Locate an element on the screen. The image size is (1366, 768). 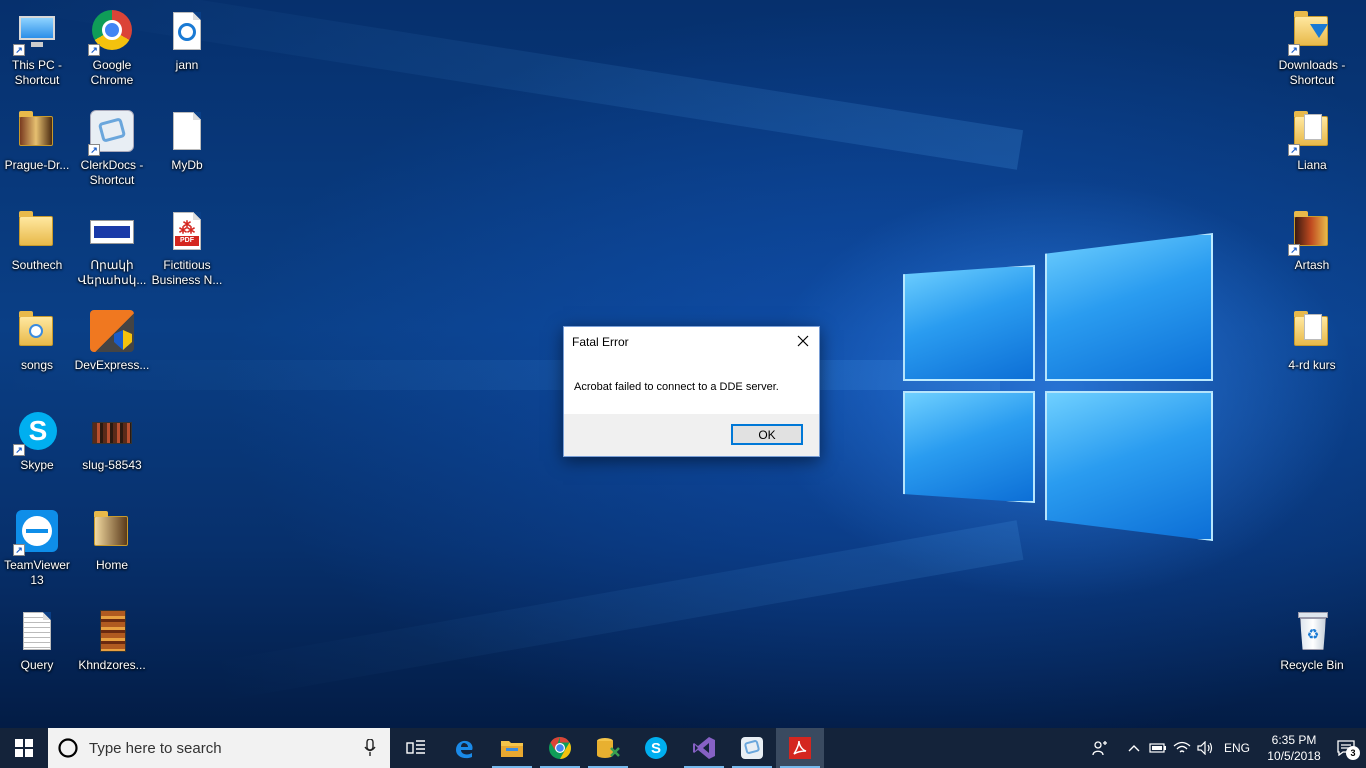
dialog-footer: OK is located at coordinates (691, 435).